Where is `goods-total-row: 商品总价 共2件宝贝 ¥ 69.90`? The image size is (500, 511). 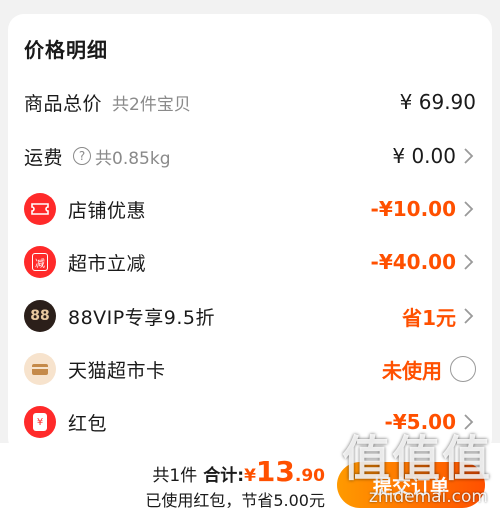 goods-total-row: 商品总价 共2件宝贝 ¥ 69.90 is located at coordinates (250, 102).